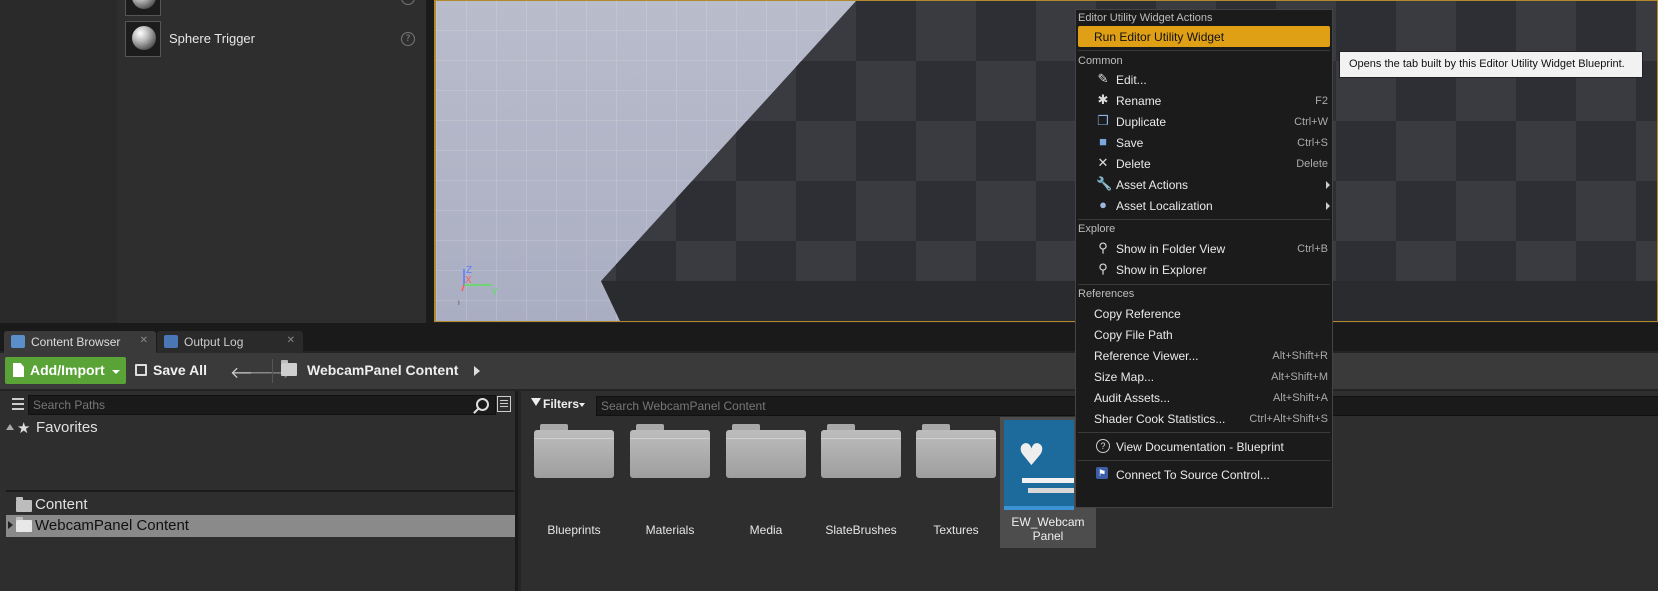 This screenshot has width=1658, height=591. Describe the element at coordinates (24, 428) in the screenshot. I see `star-icon: ★` at that location.